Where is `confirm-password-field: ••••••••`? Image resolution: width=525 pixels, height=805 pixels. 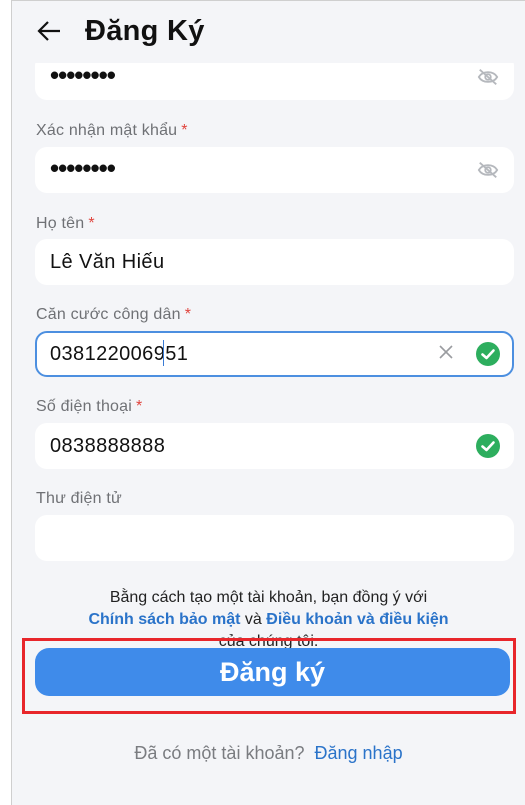 confirm-password-field: •••••••• is located at coordinates (274, 170).